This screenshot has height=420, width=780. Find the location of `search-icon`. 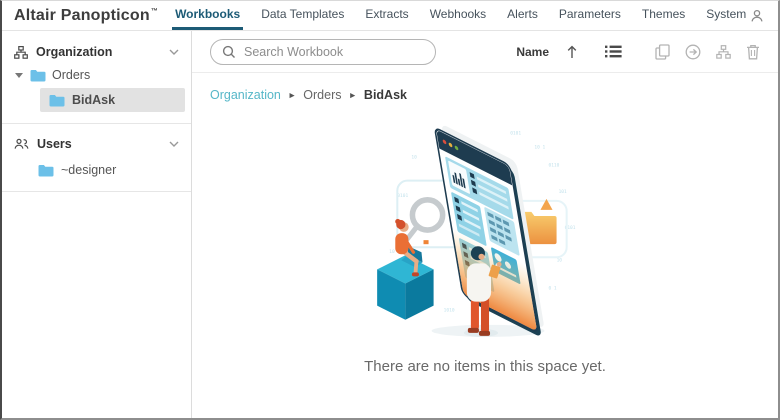

search-icon is located at coordinates (228, 51).